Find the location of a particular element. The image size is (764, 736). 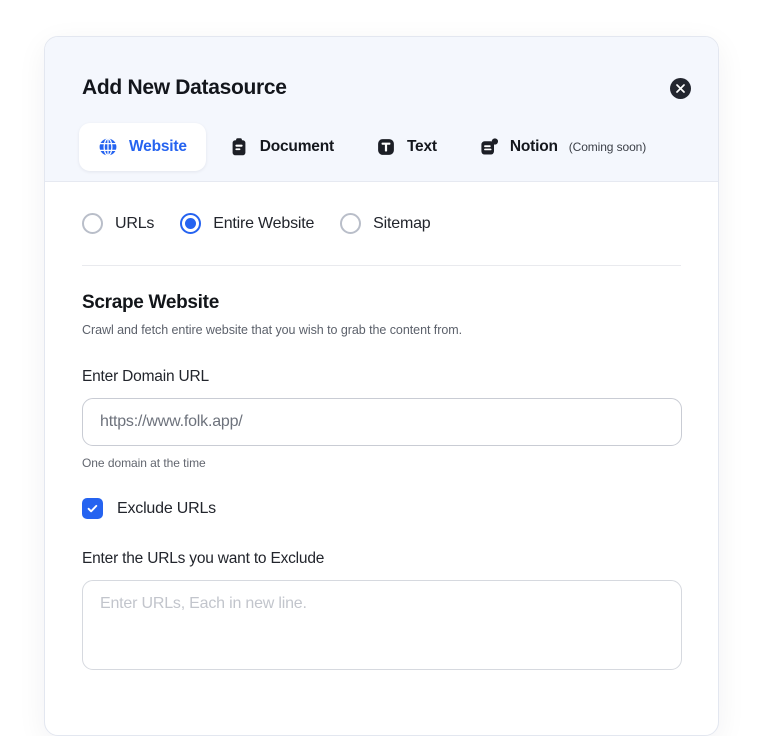

close-button is located at coordinates (680, 88).